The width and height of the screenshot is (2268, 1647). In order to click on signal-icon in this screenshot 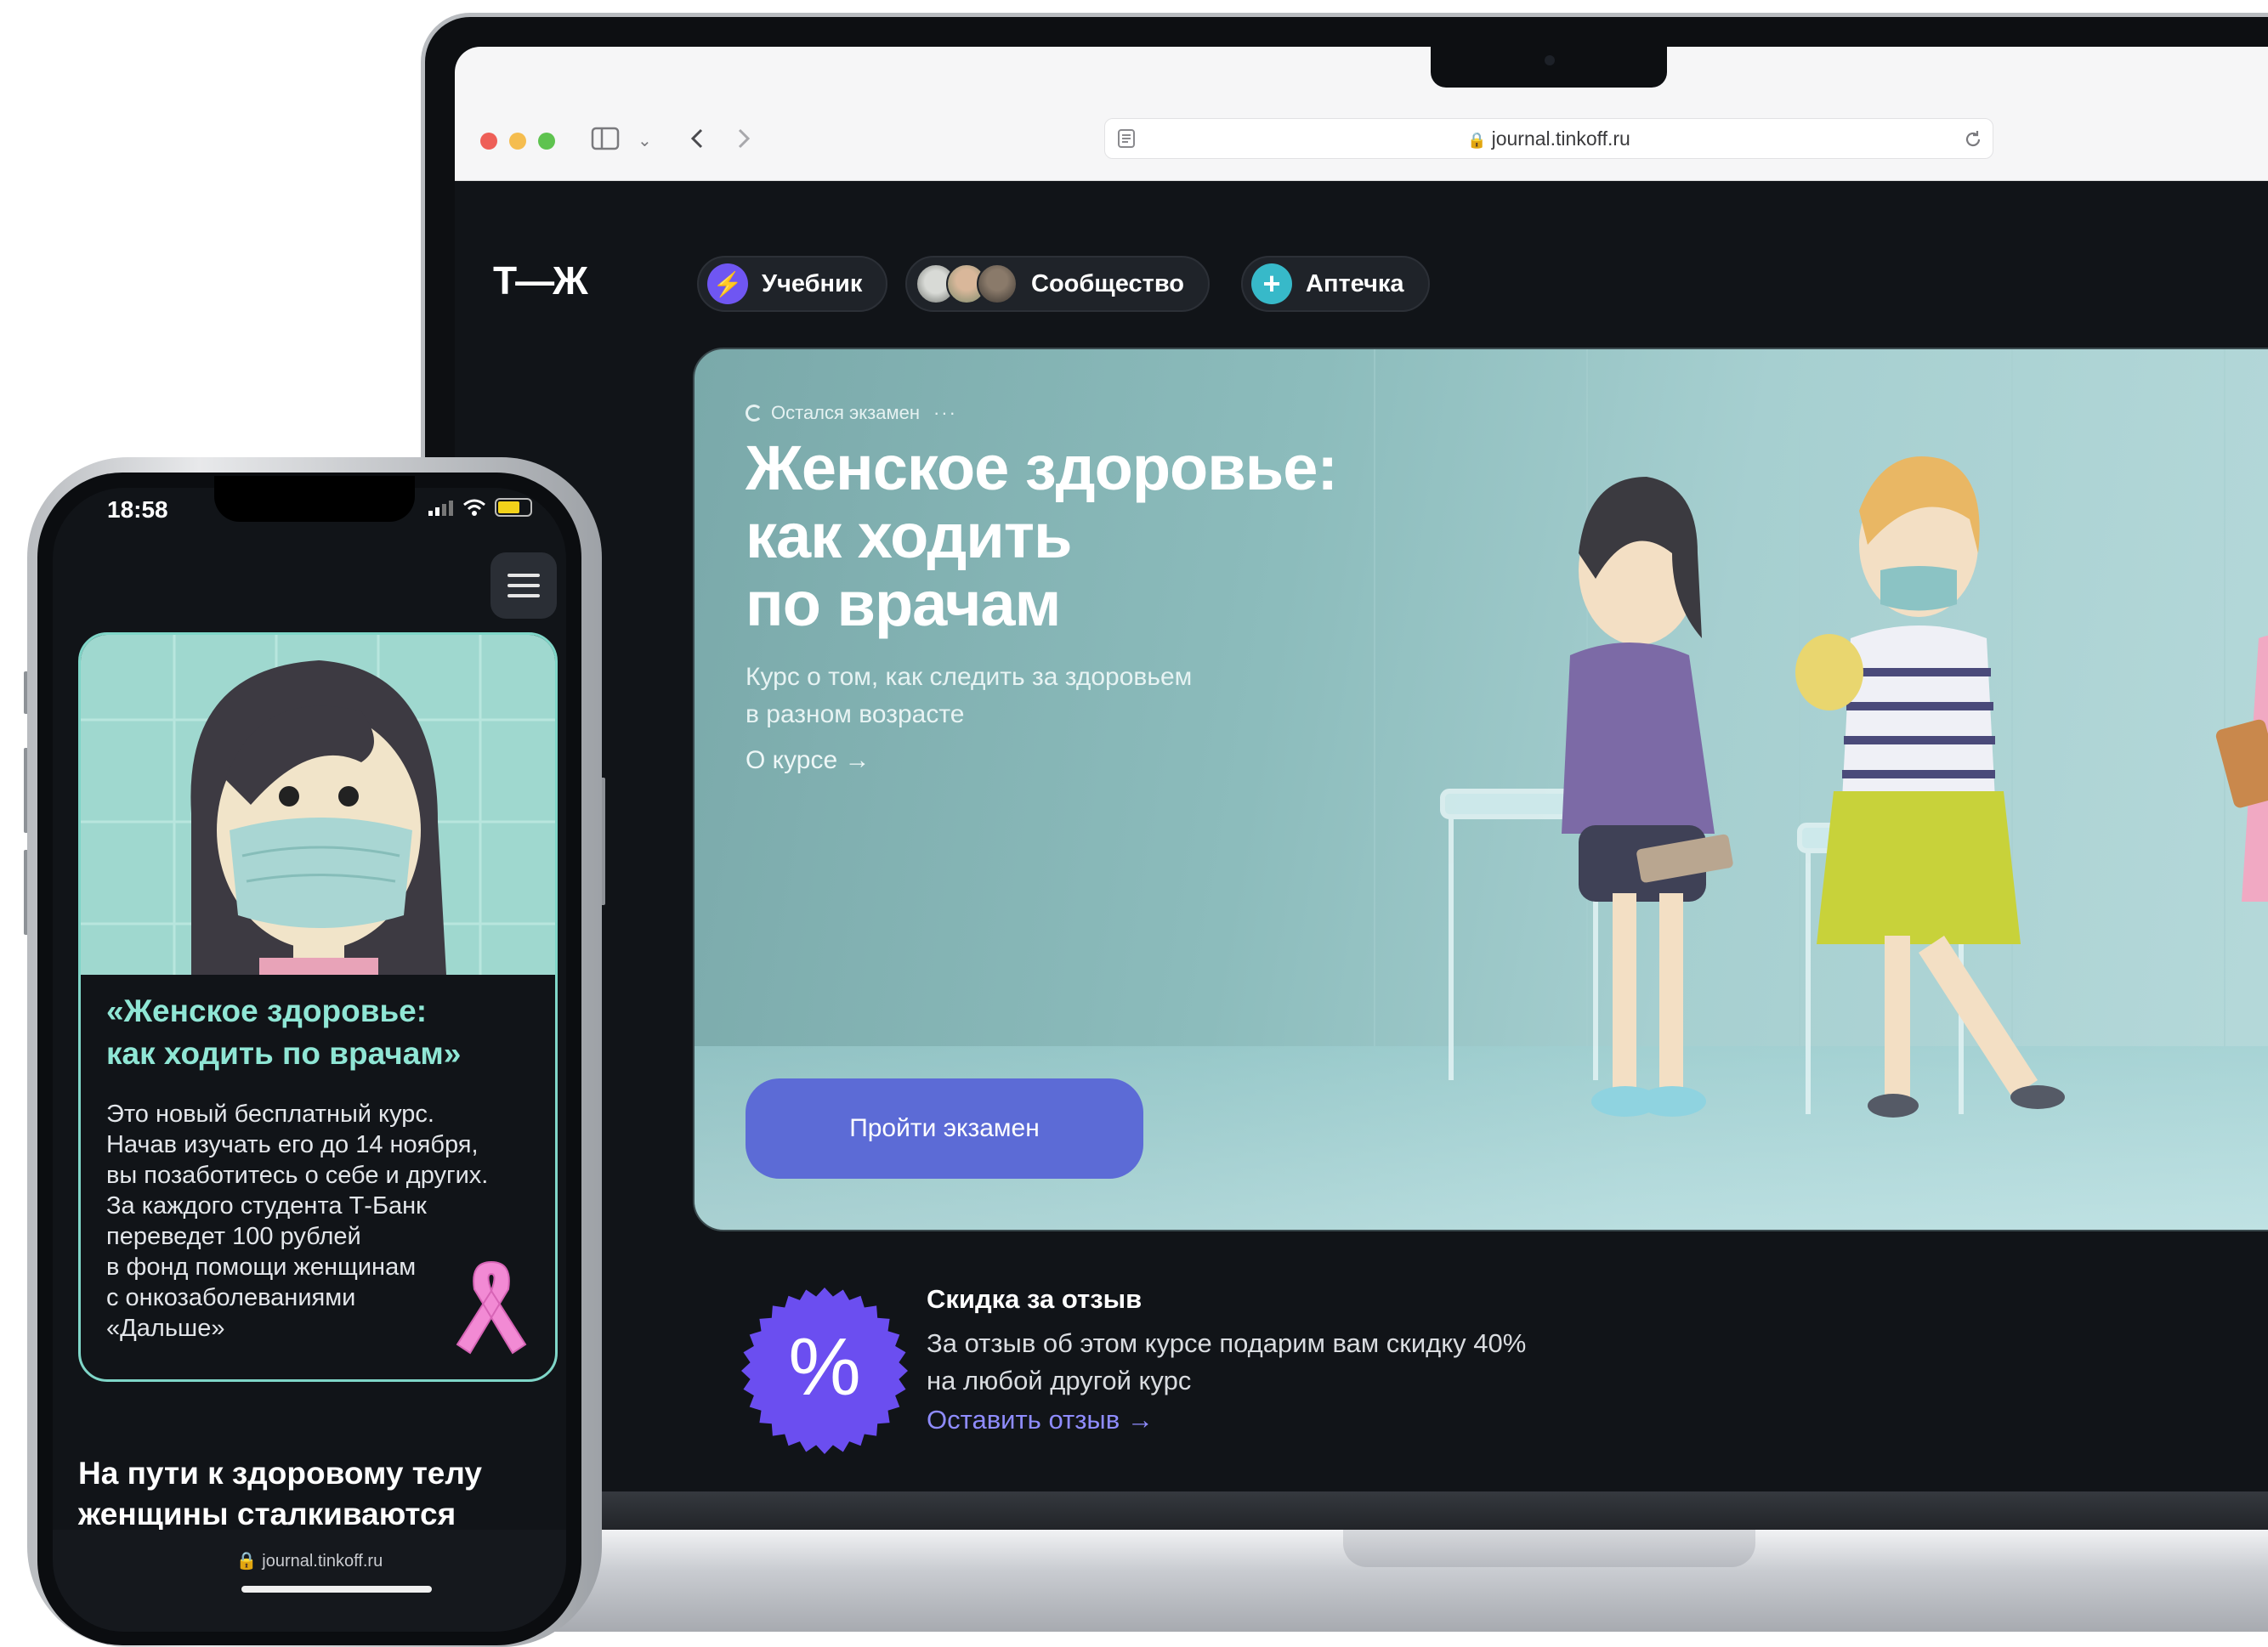, I will do `click(440, 508)`.